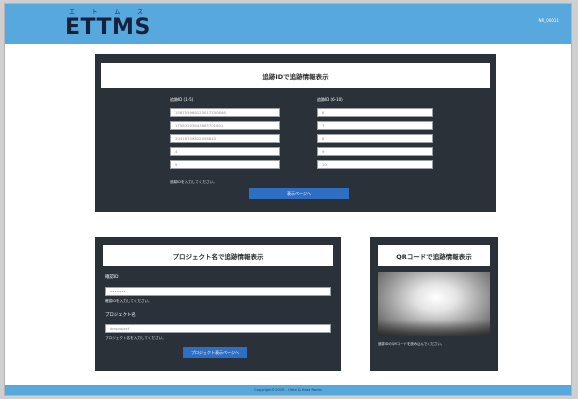 This screenshot has height=399, width=578. Describe the element at coordinates (330, 99) in the screenshot. I see `trace-right-label: 追跡ID (6-10)` at that location.